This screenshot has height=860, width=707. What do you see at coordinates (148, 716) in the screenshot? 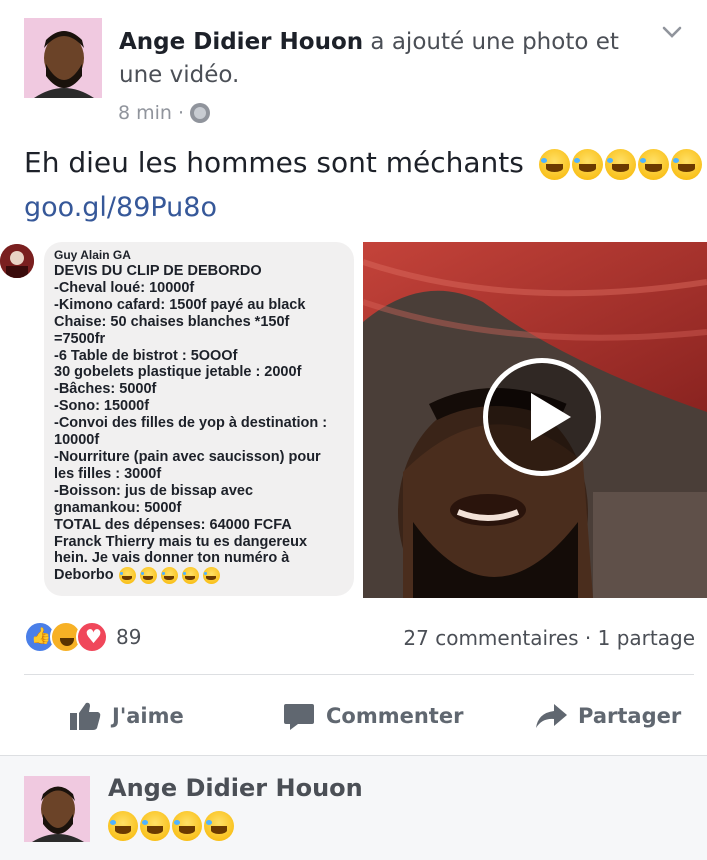
I see `like-label: J'aime` at bounding box center [148, 716].